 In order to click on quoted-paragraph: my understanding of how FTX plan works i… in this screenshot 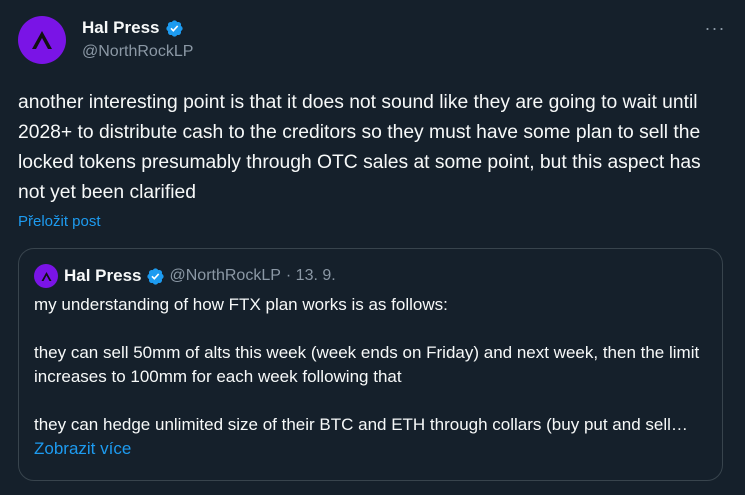, I will do `click(241, 304)`.